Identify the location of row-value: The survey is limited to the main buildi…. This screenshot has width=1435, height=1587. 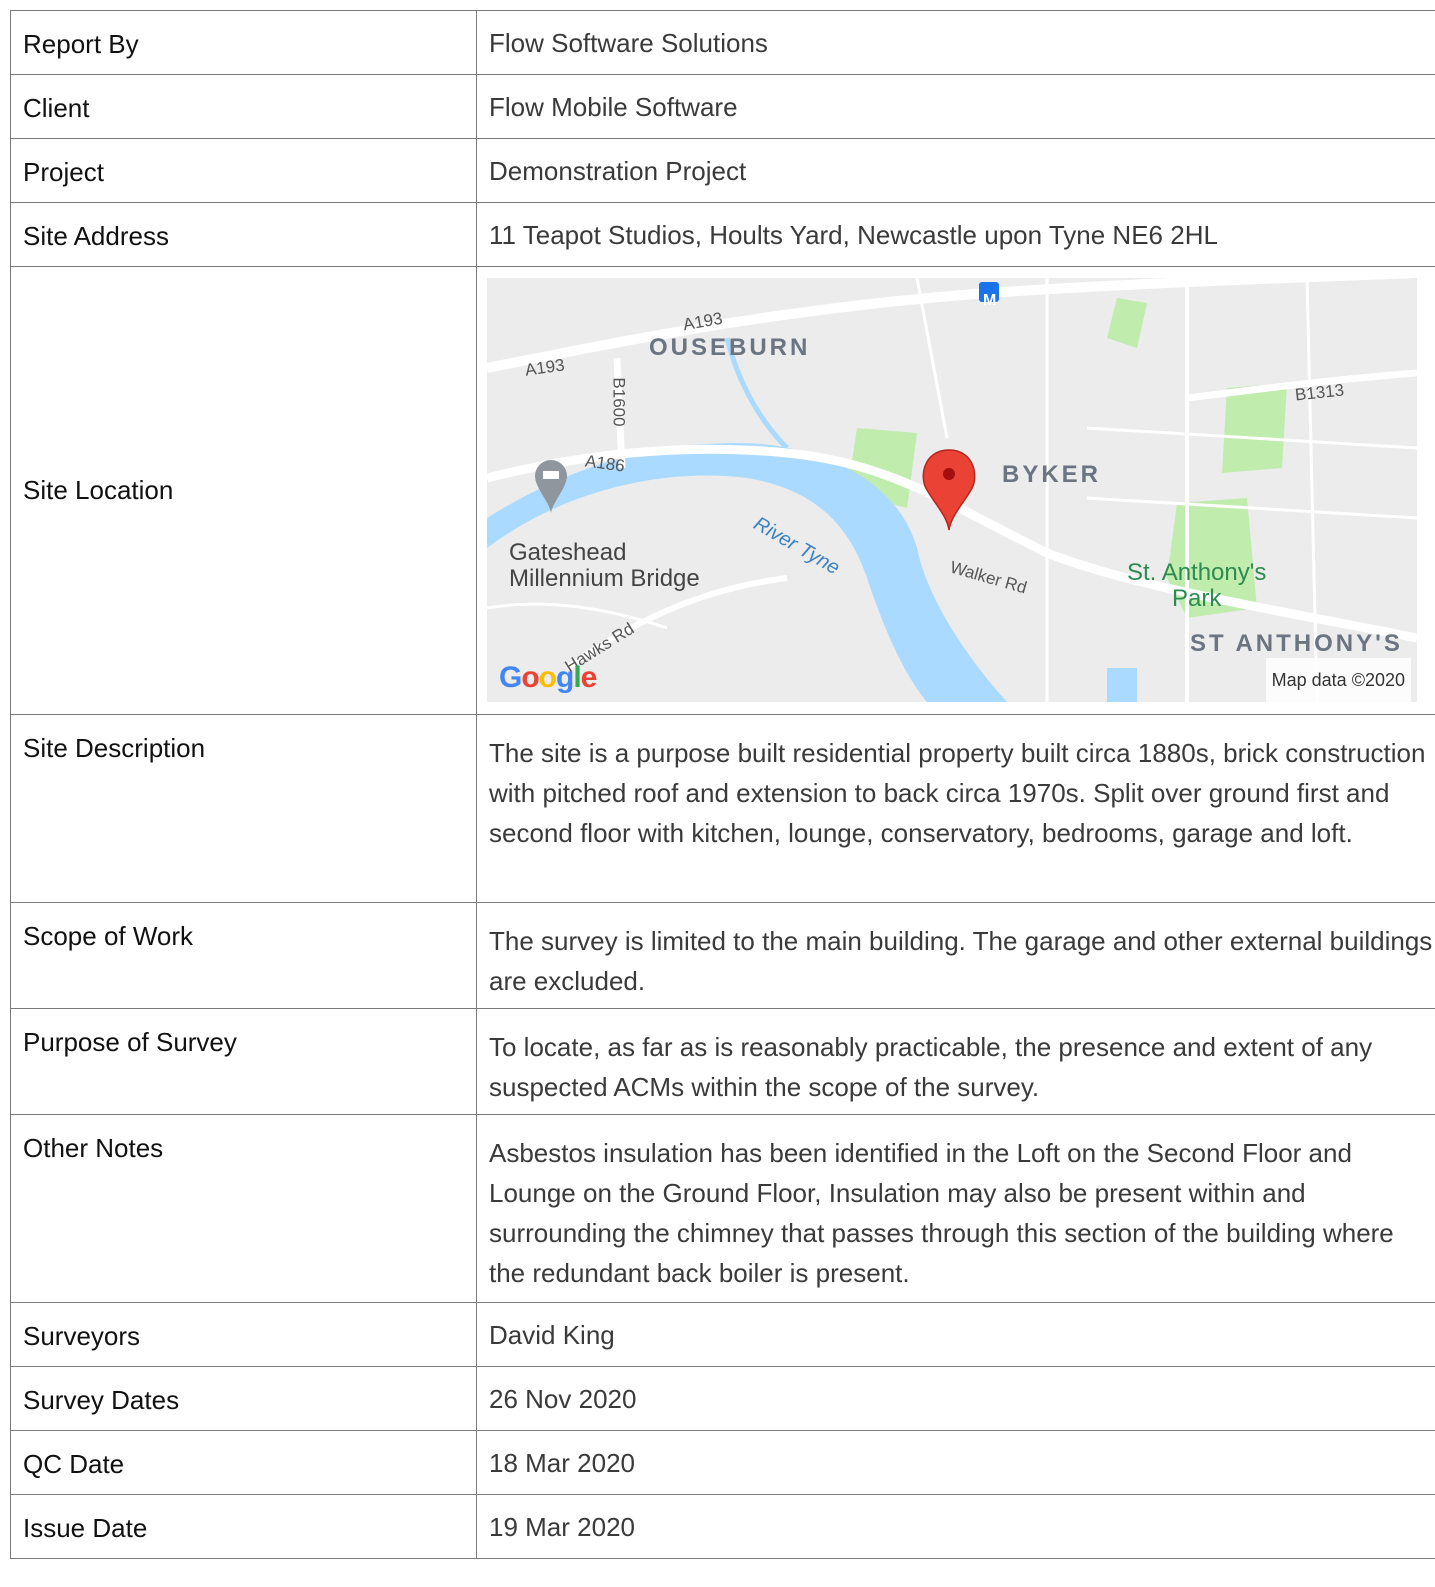
(955, 955).